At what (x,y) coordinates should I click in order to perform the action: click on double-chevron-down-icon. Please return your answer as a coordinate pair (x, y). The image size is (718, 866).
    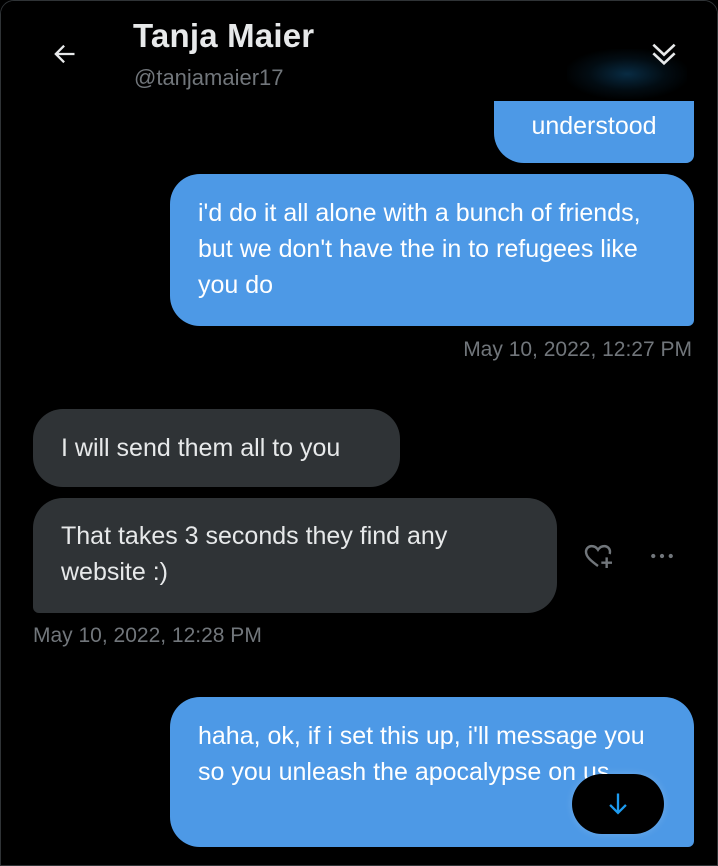
    Looking at the image, I should click on (664, 54).